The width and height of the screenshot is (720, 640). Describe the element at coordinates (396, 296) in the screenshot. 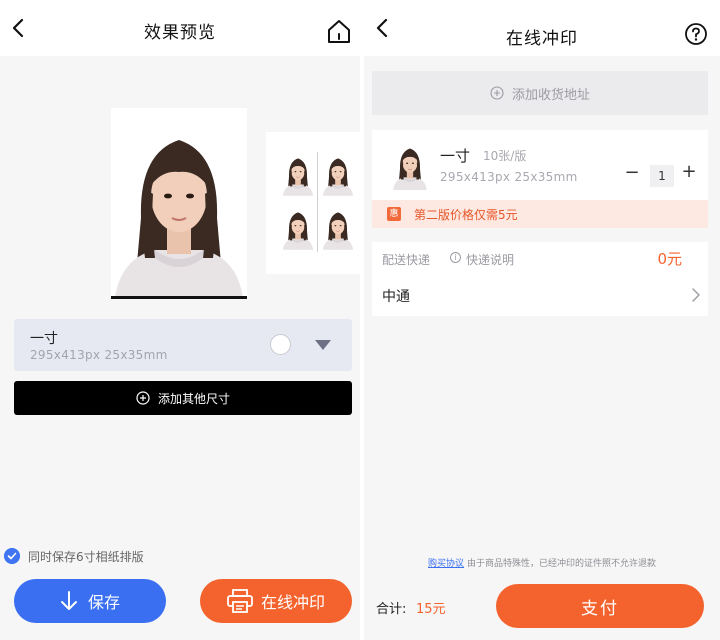

I see `courier-selector: 中通` at that location.